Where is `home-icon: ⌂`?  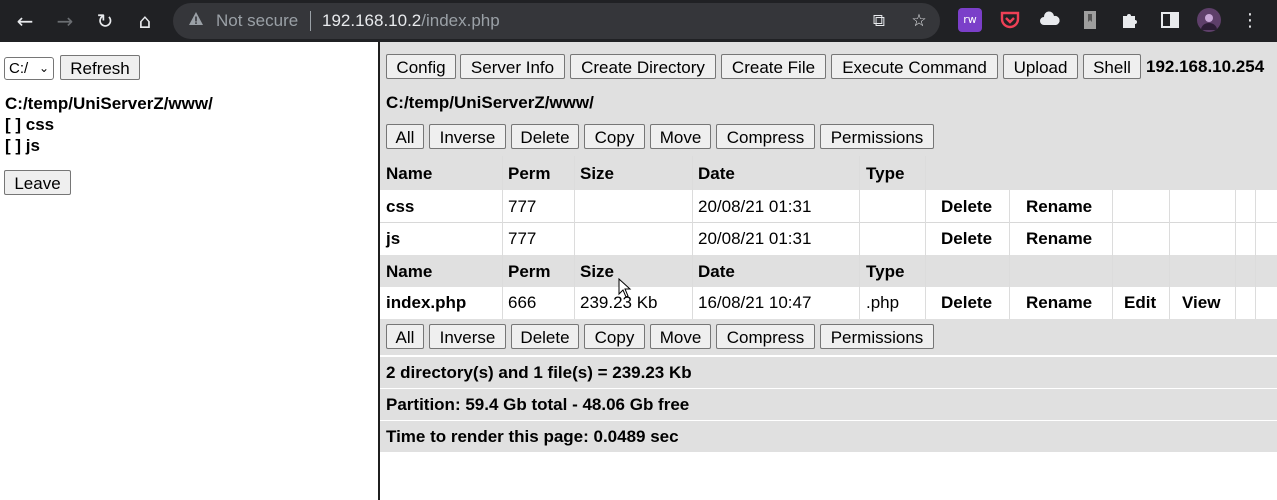
home-icon: ⌂ is located at coordinates (145, 21).